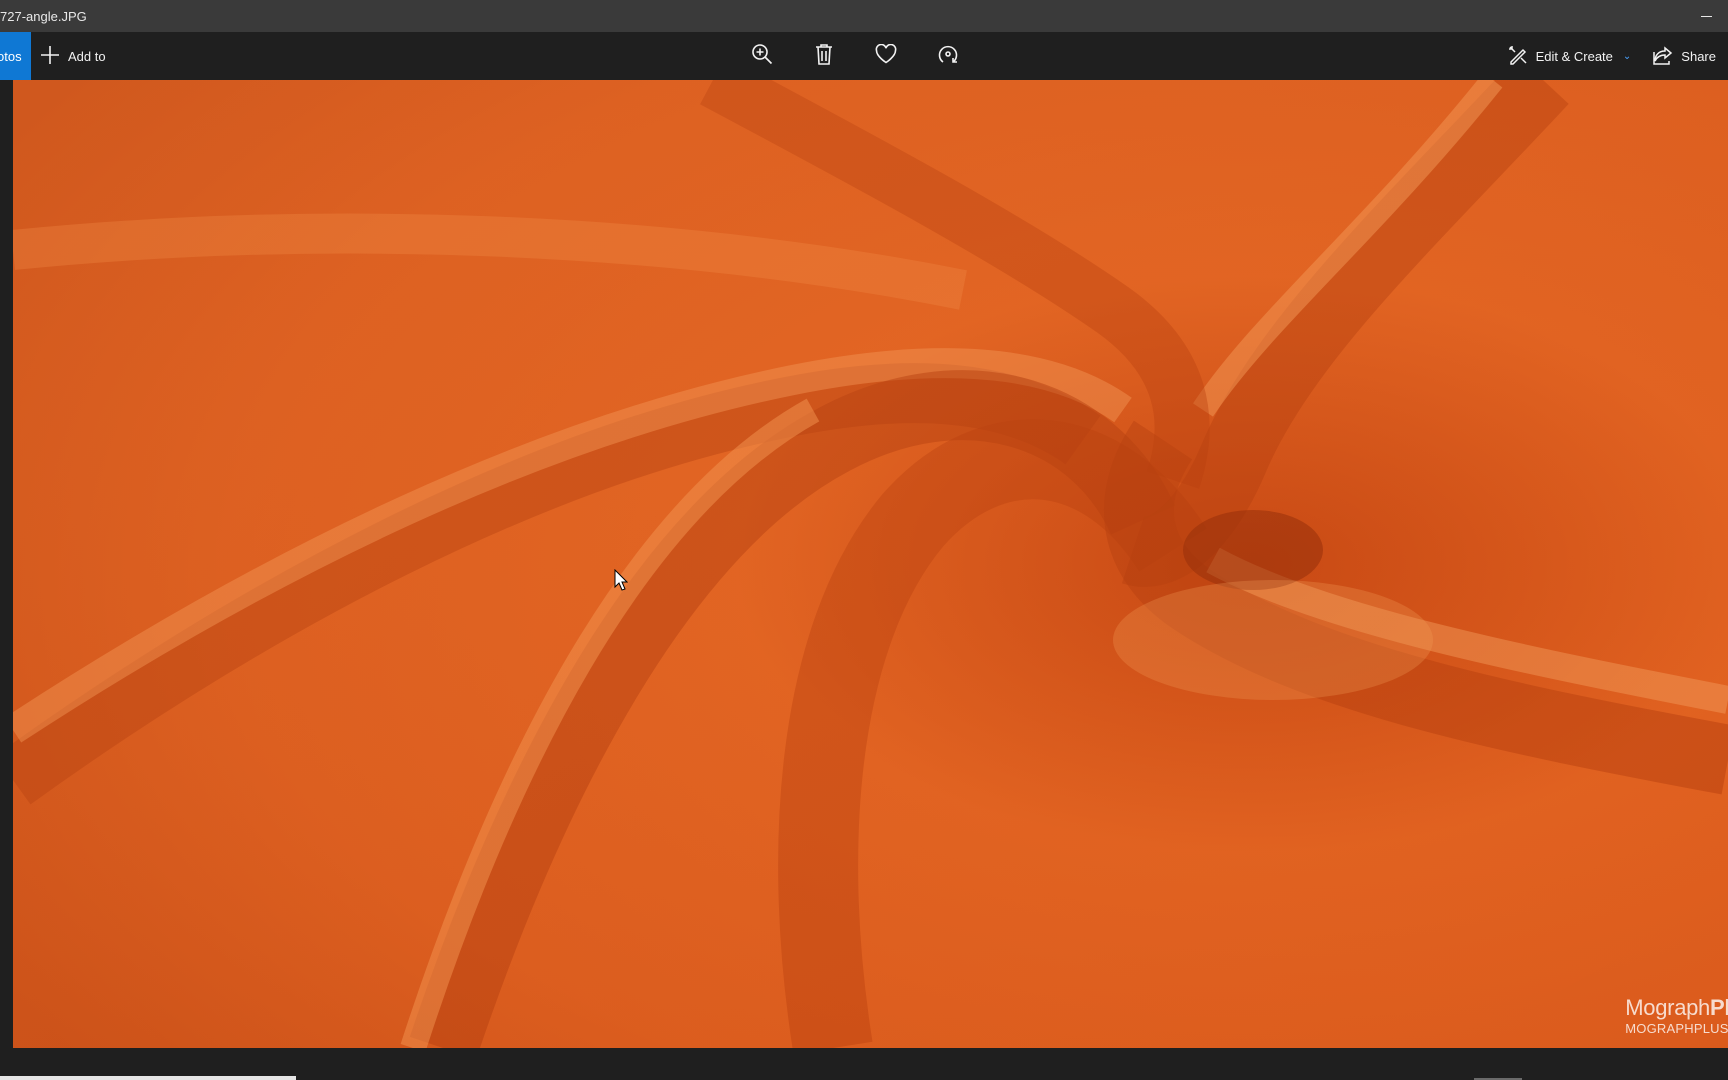  I want to click on toolbar: otos Add to Edit & Create ⌄ Share, so click(864, 56).